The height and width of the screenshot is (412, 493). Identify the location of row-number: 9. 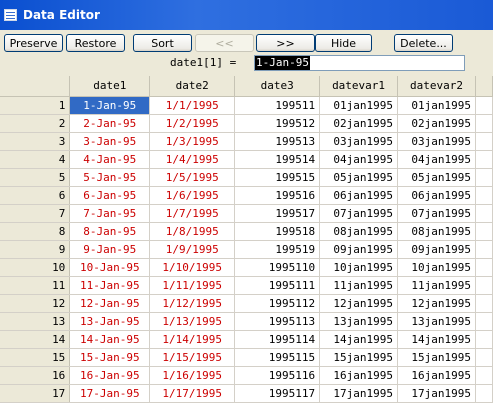
(35, 249).